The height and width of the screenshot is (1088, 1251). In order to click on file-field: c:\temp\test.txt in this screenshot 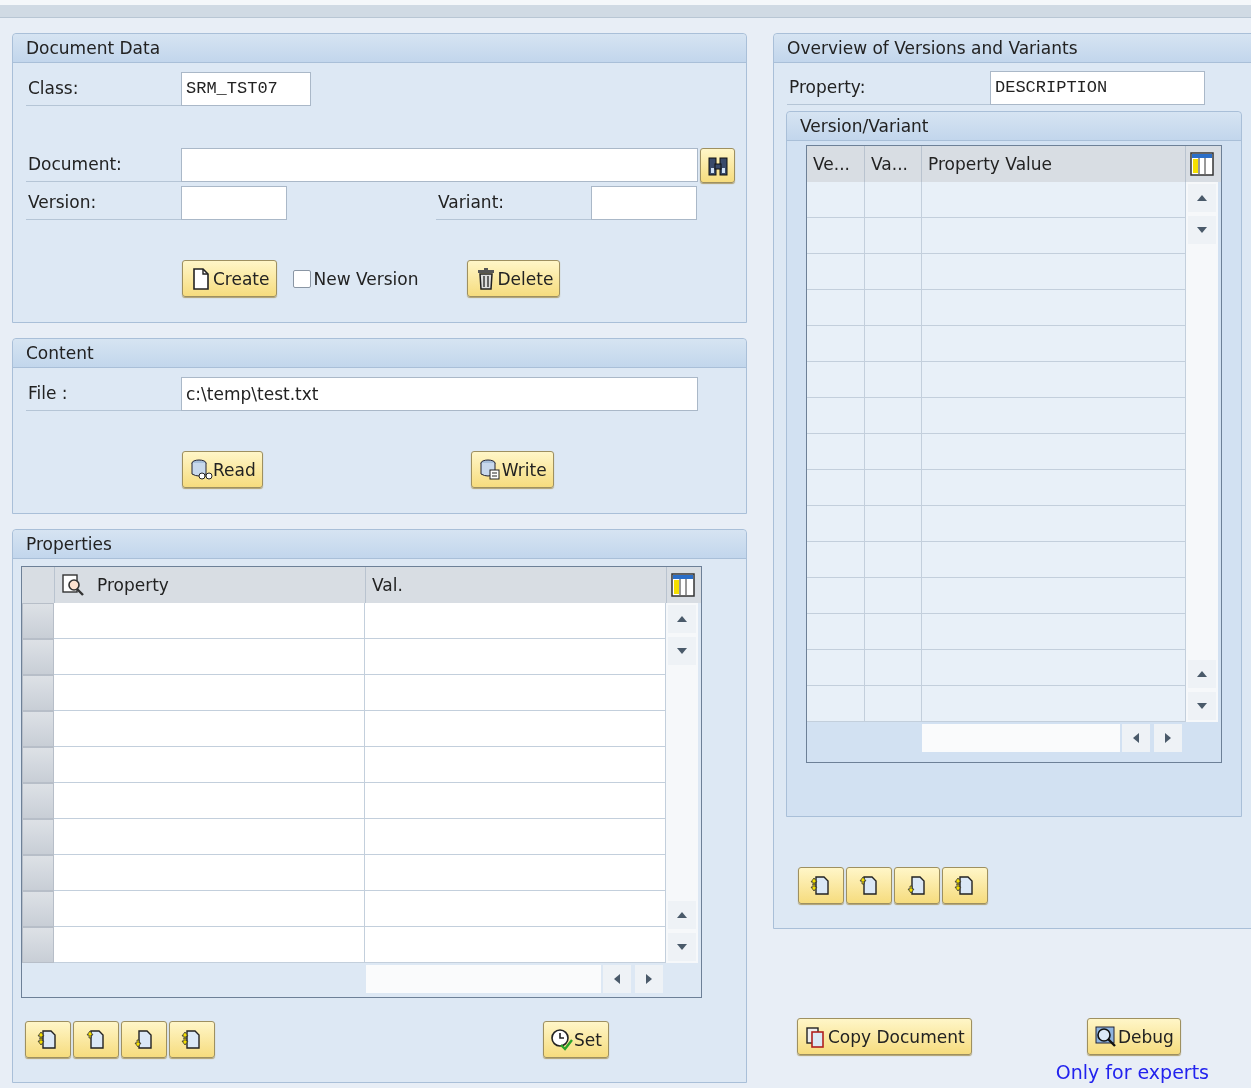, I will do `click(439, 394)`.